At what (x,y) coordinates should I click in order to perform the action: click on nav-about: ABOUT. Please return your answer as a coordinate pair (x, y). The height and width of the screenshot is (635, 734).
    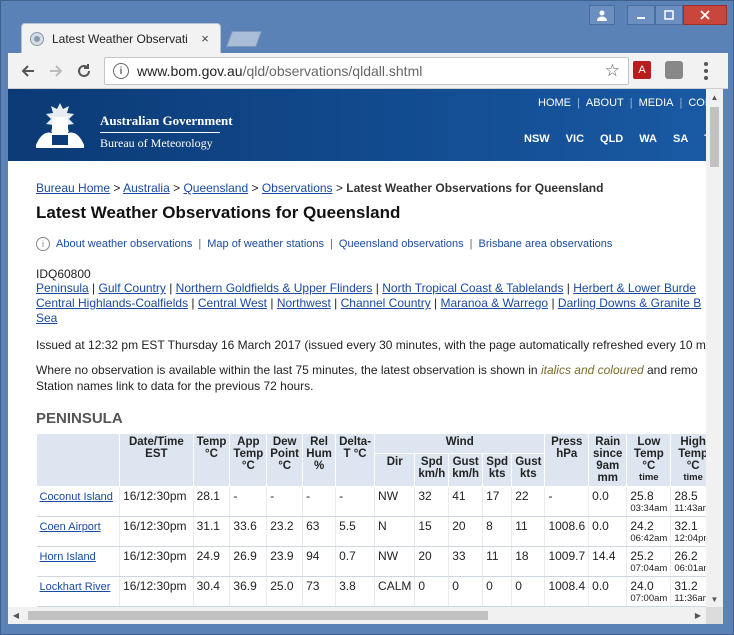
    Looking at the image, I should click on (605, 103).